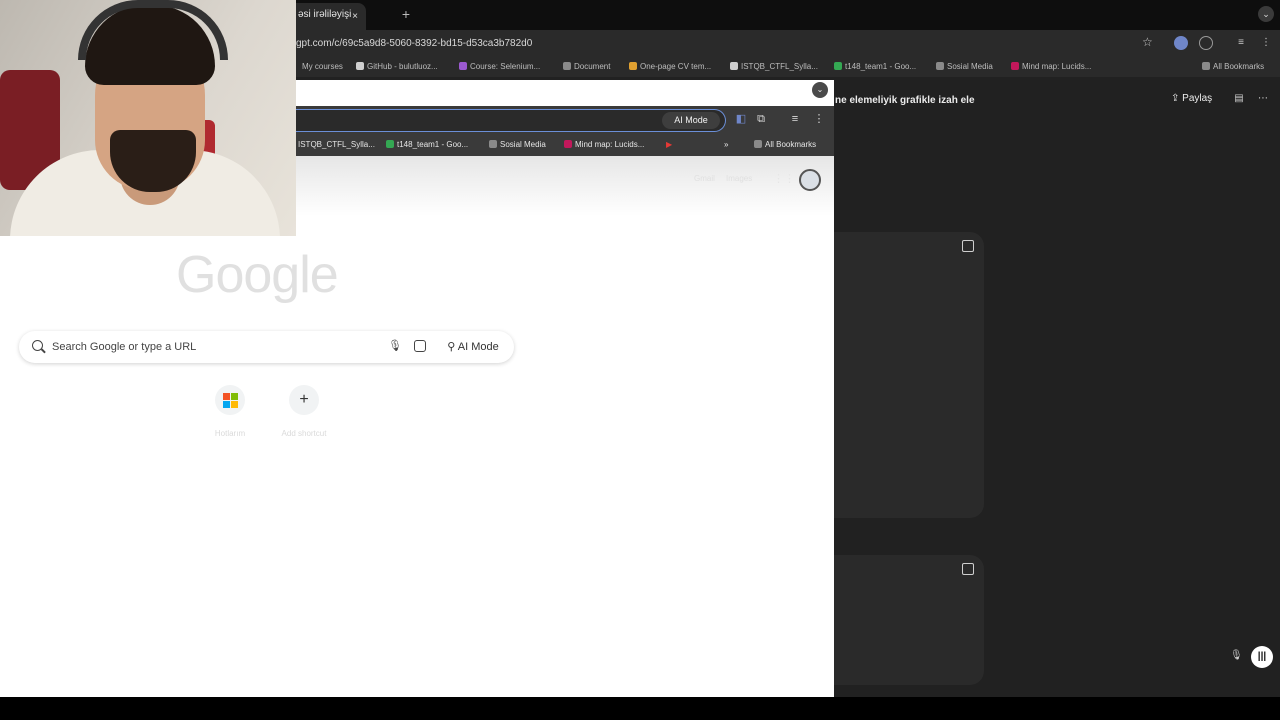 The image size is (1280, 720). I want to click on bookmarks-overflow-icon: », so click(726, 145).